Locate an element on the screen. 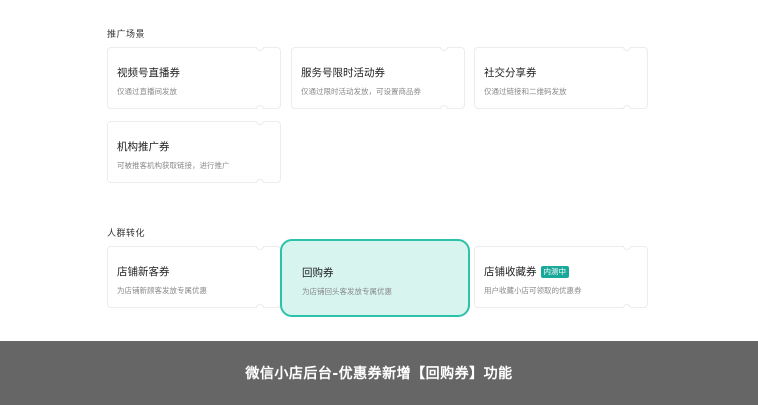  coupon-card-desc: 仅通过限时活动发放，可设置商品券 is located at coordinates (361, 91).